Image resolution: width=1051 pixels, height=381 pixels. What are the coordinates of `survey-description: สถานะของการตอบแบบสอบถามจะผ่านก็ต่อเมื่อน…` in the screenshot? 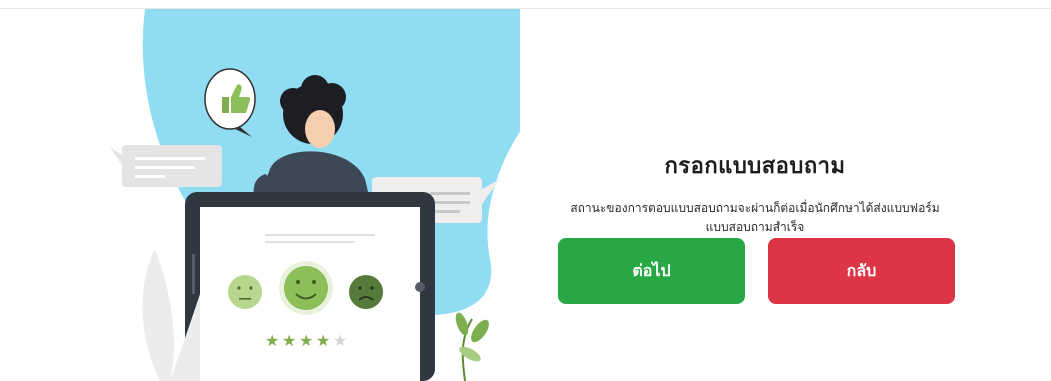 It's located at (755, 218).